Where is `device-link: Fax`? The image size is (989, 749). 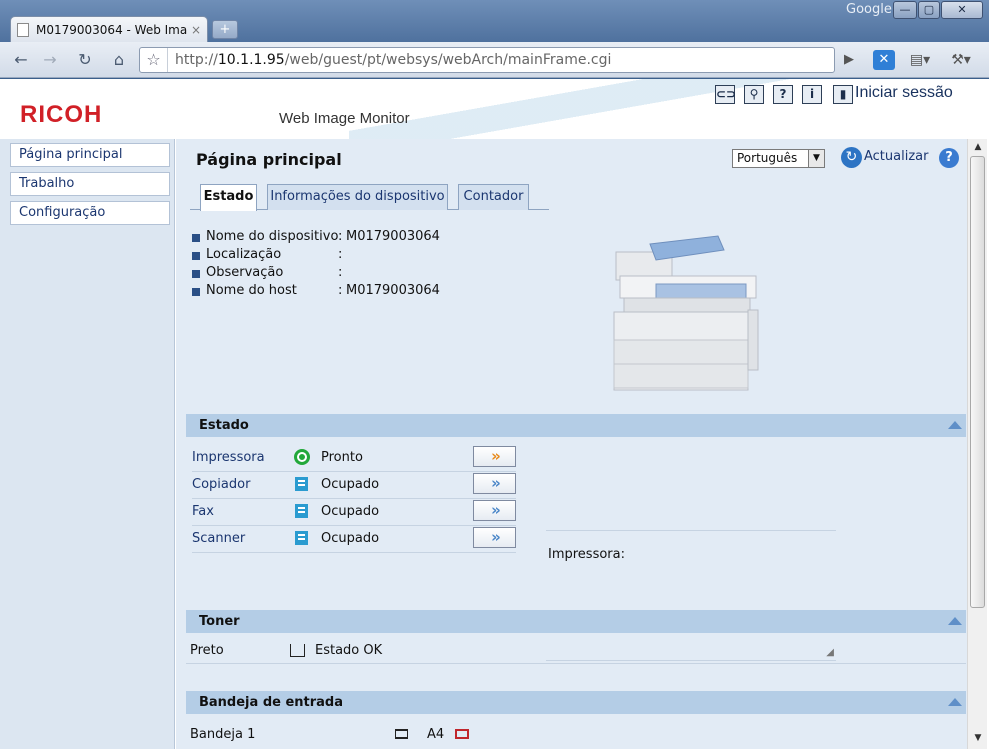
device-link: Fax is located at coordinates (203, 511).